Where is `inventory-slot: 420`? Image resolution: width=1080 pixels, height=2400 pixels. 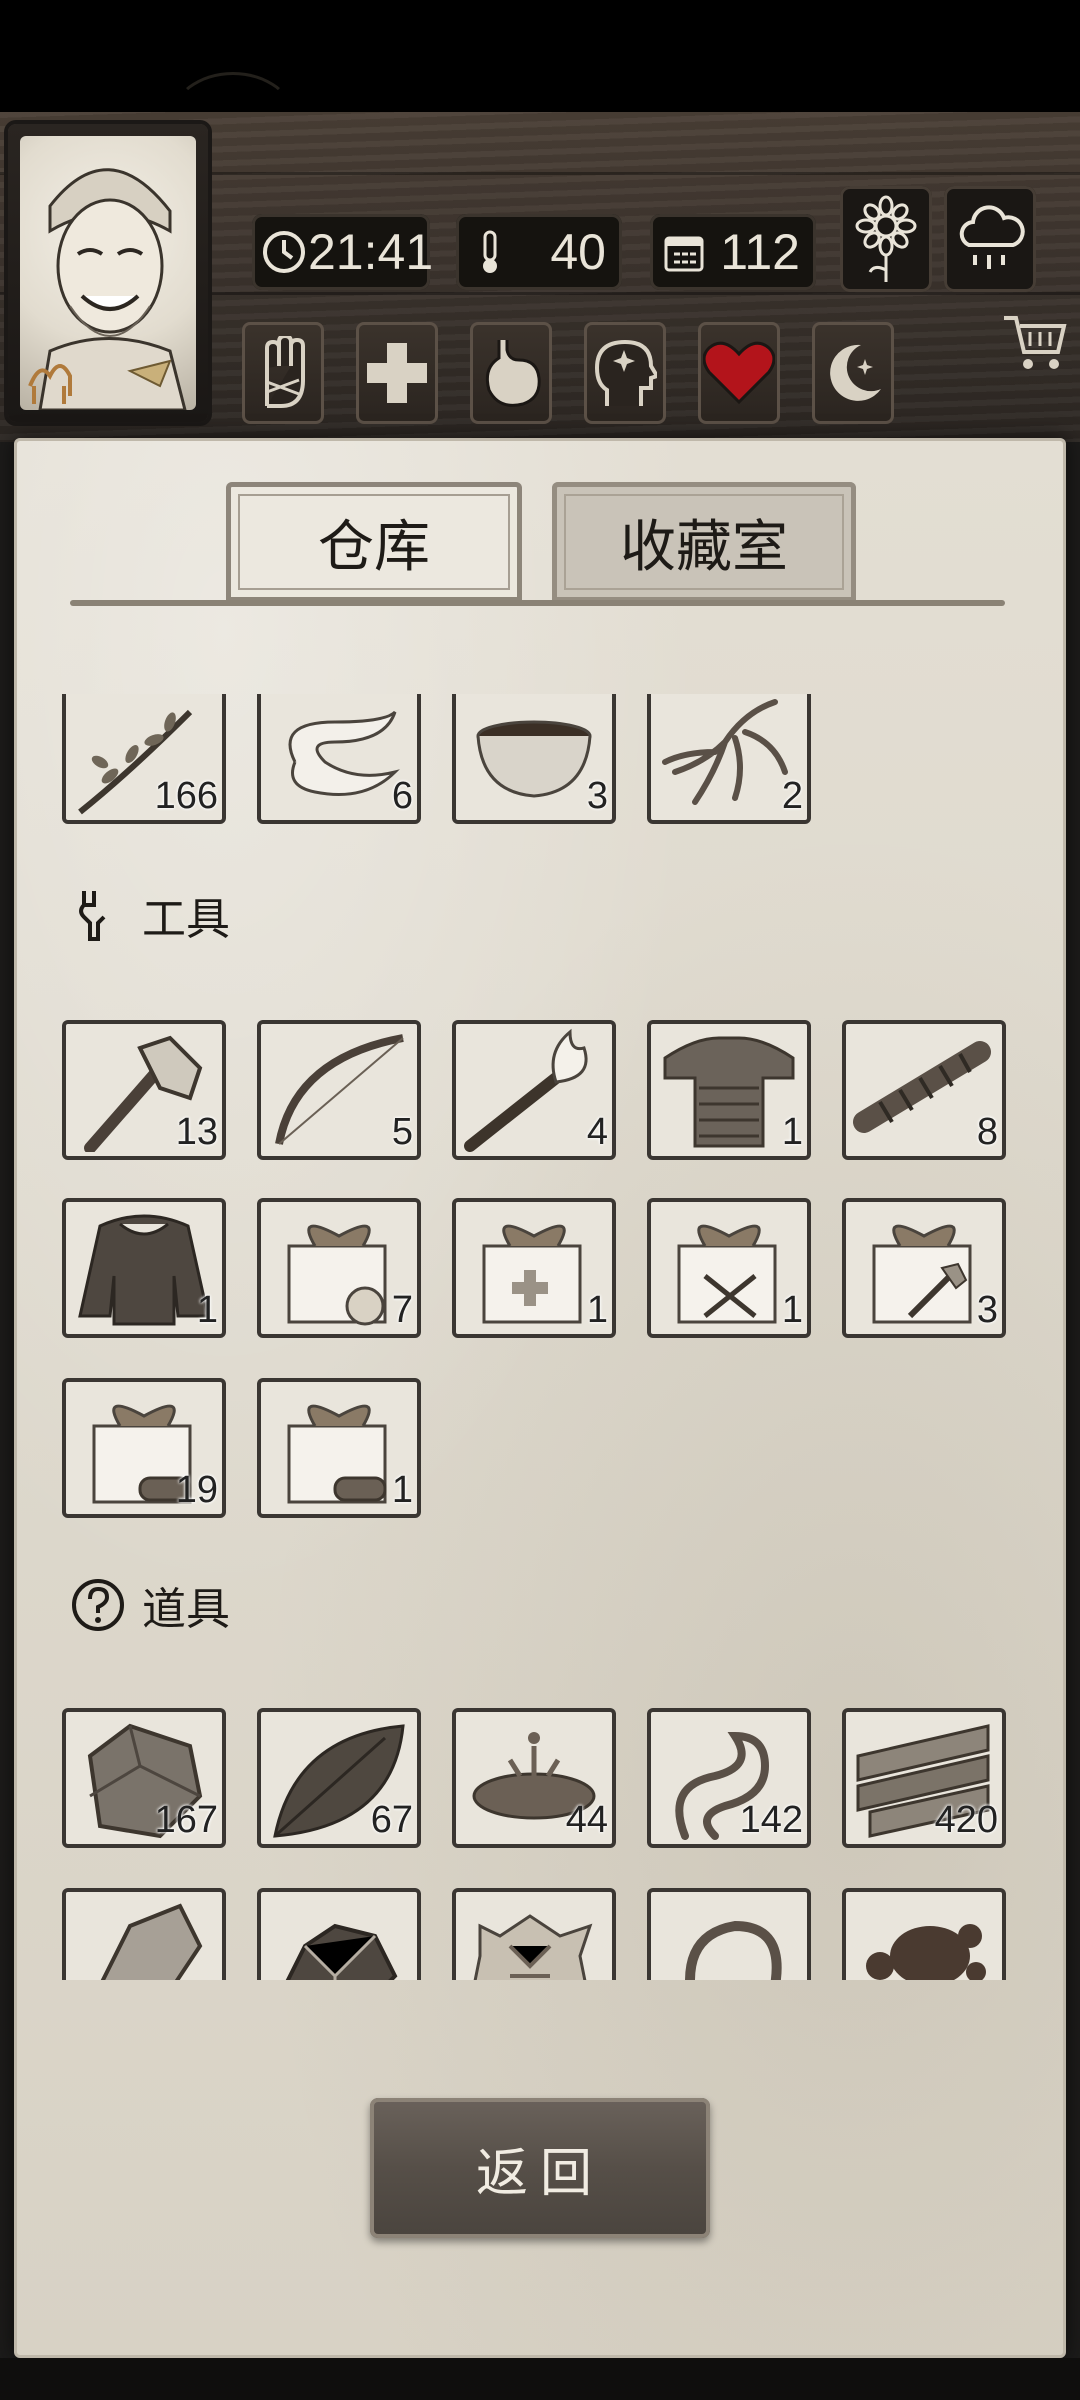 inventory-slot: 420 is located at coordinates (924, 1778).